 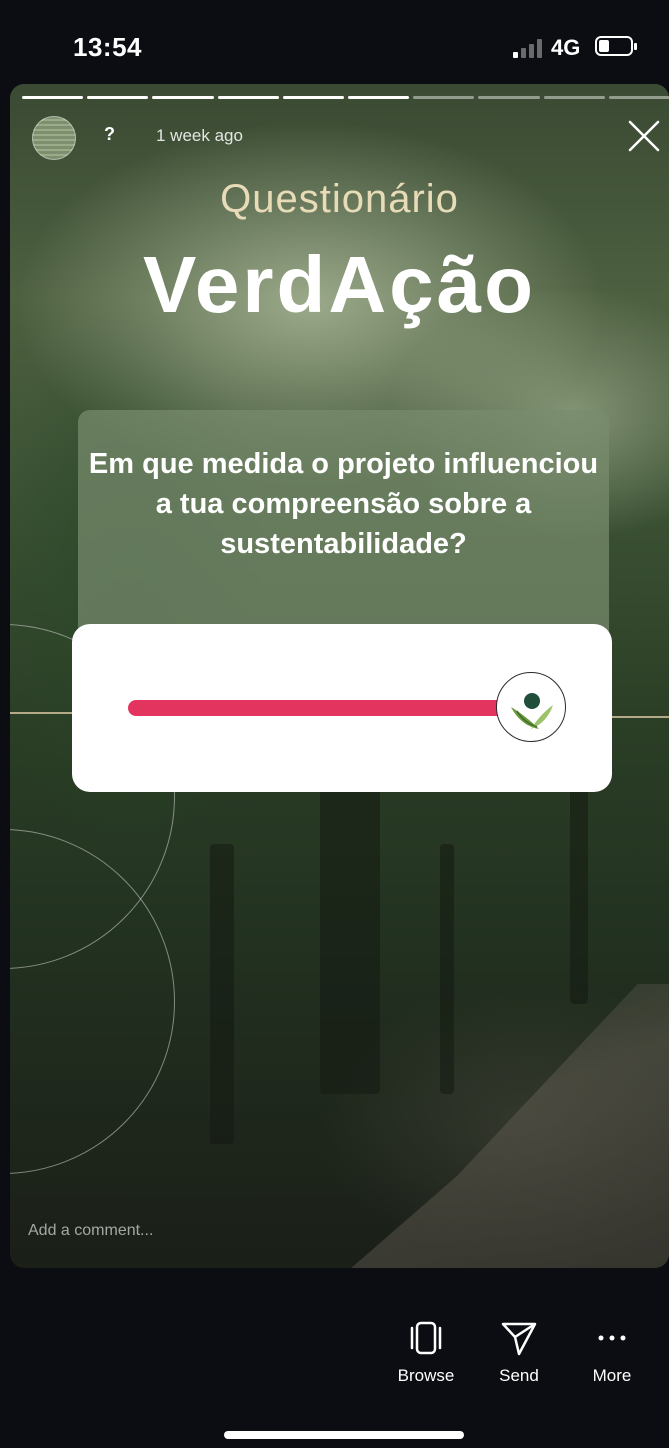 I want to click on network-type: 4G, so click(x=566, y=47).